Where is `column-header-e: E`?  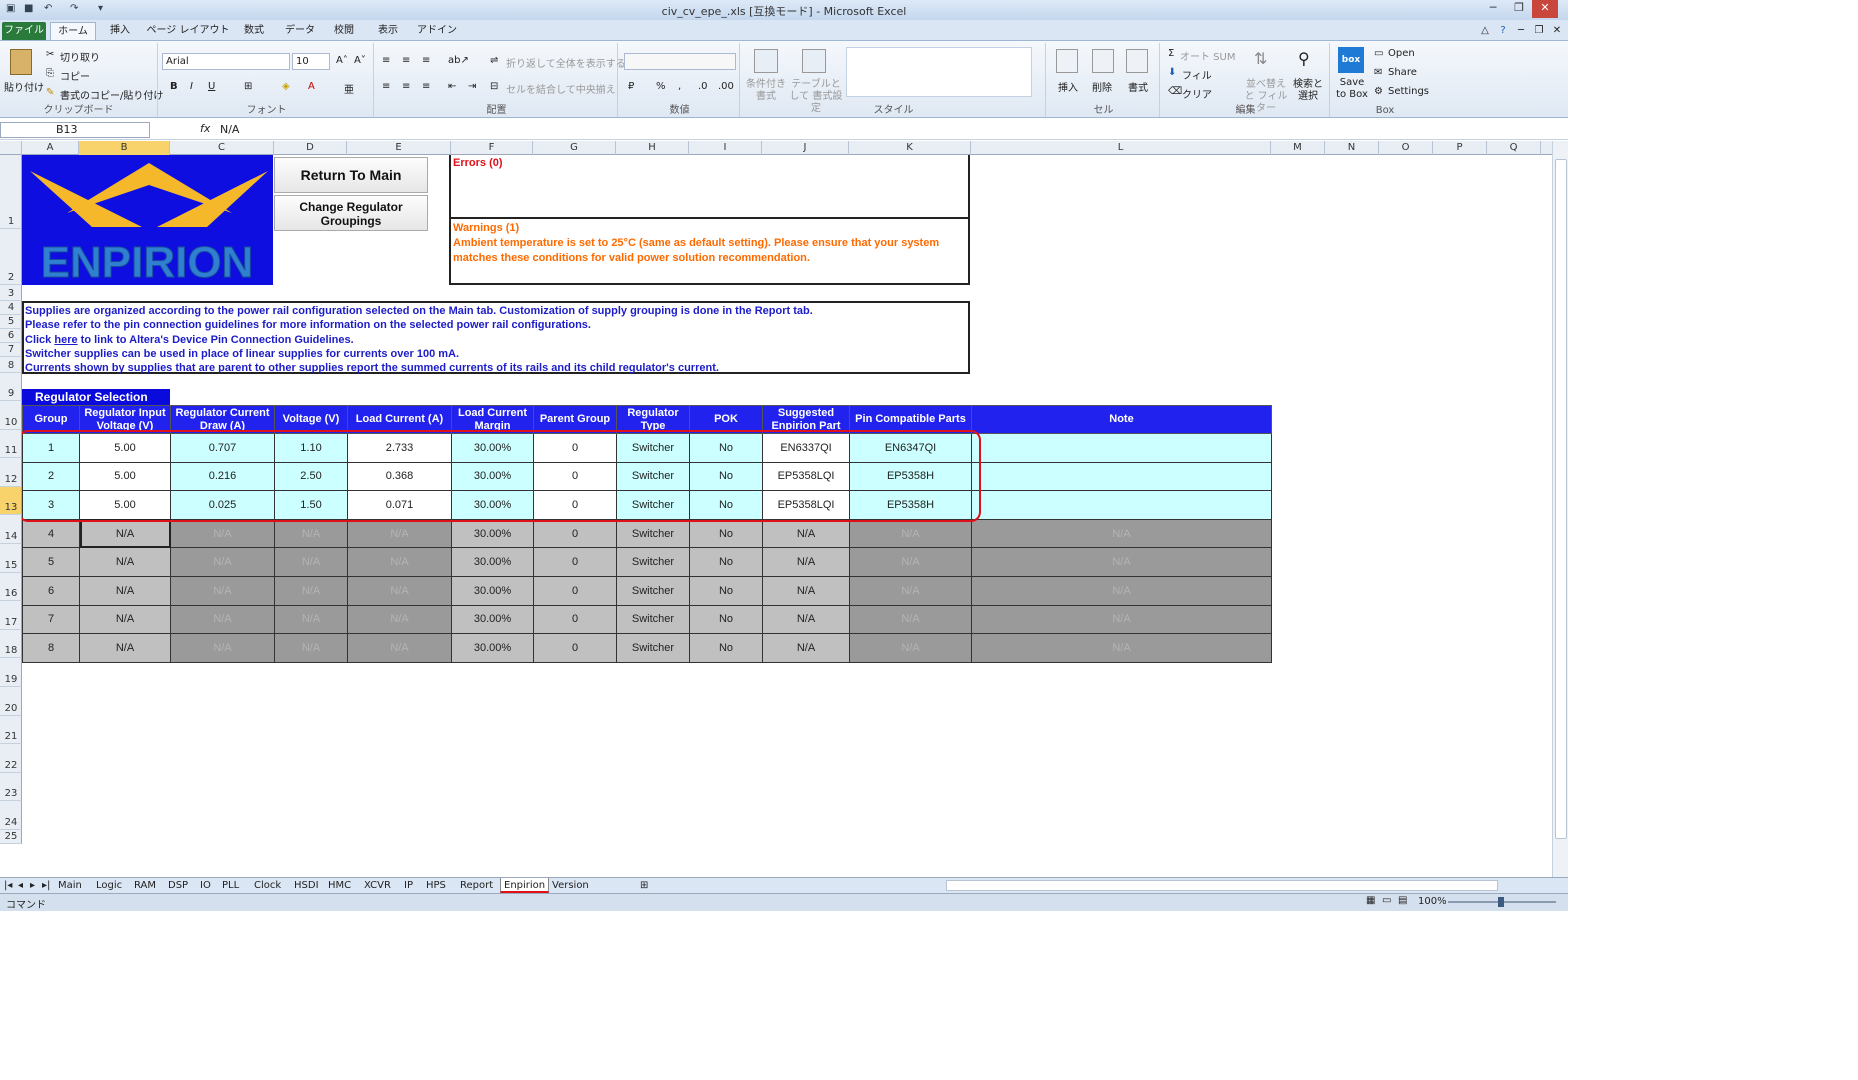
column-header-e: E is located at coordinates (399, 148).